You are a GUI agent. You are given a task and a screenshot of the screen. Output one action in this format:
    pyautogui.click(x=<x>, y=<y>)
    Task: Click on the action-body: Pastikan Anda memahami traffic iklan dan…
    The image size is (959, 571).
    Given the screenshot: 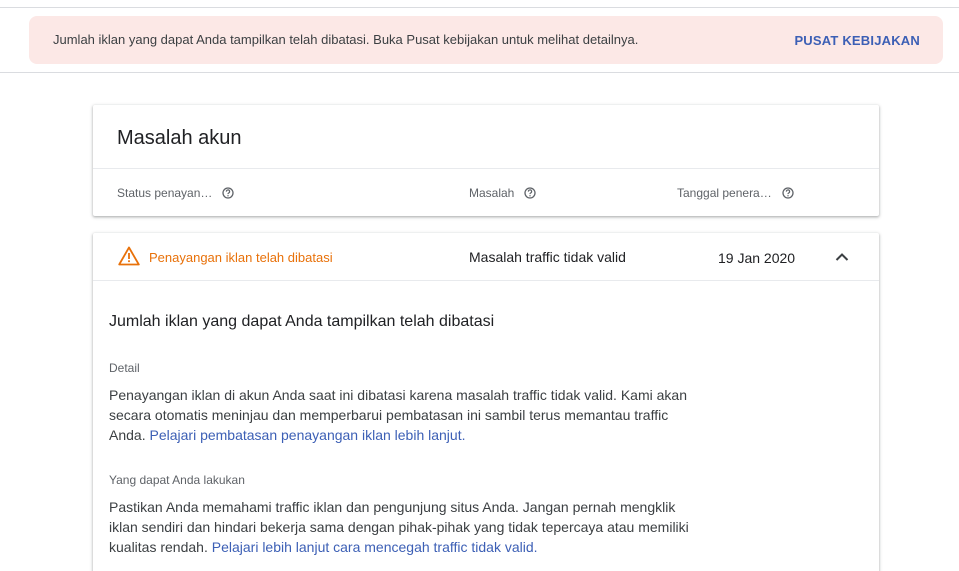 What is the action you would take?
    pyautogui.click(x=399, y=527)
    